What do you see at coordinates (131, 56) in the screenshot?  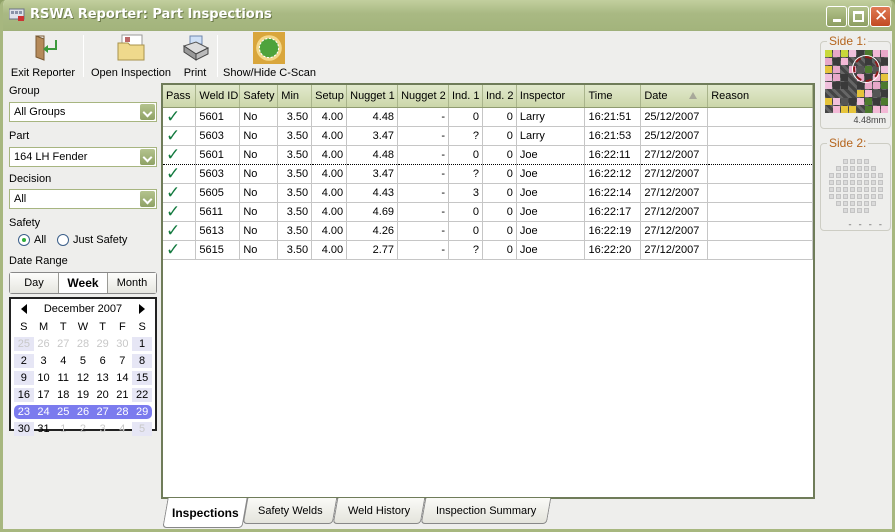 I see `open-inspection-button: Open Inspection` at bounding box center [131, 56].